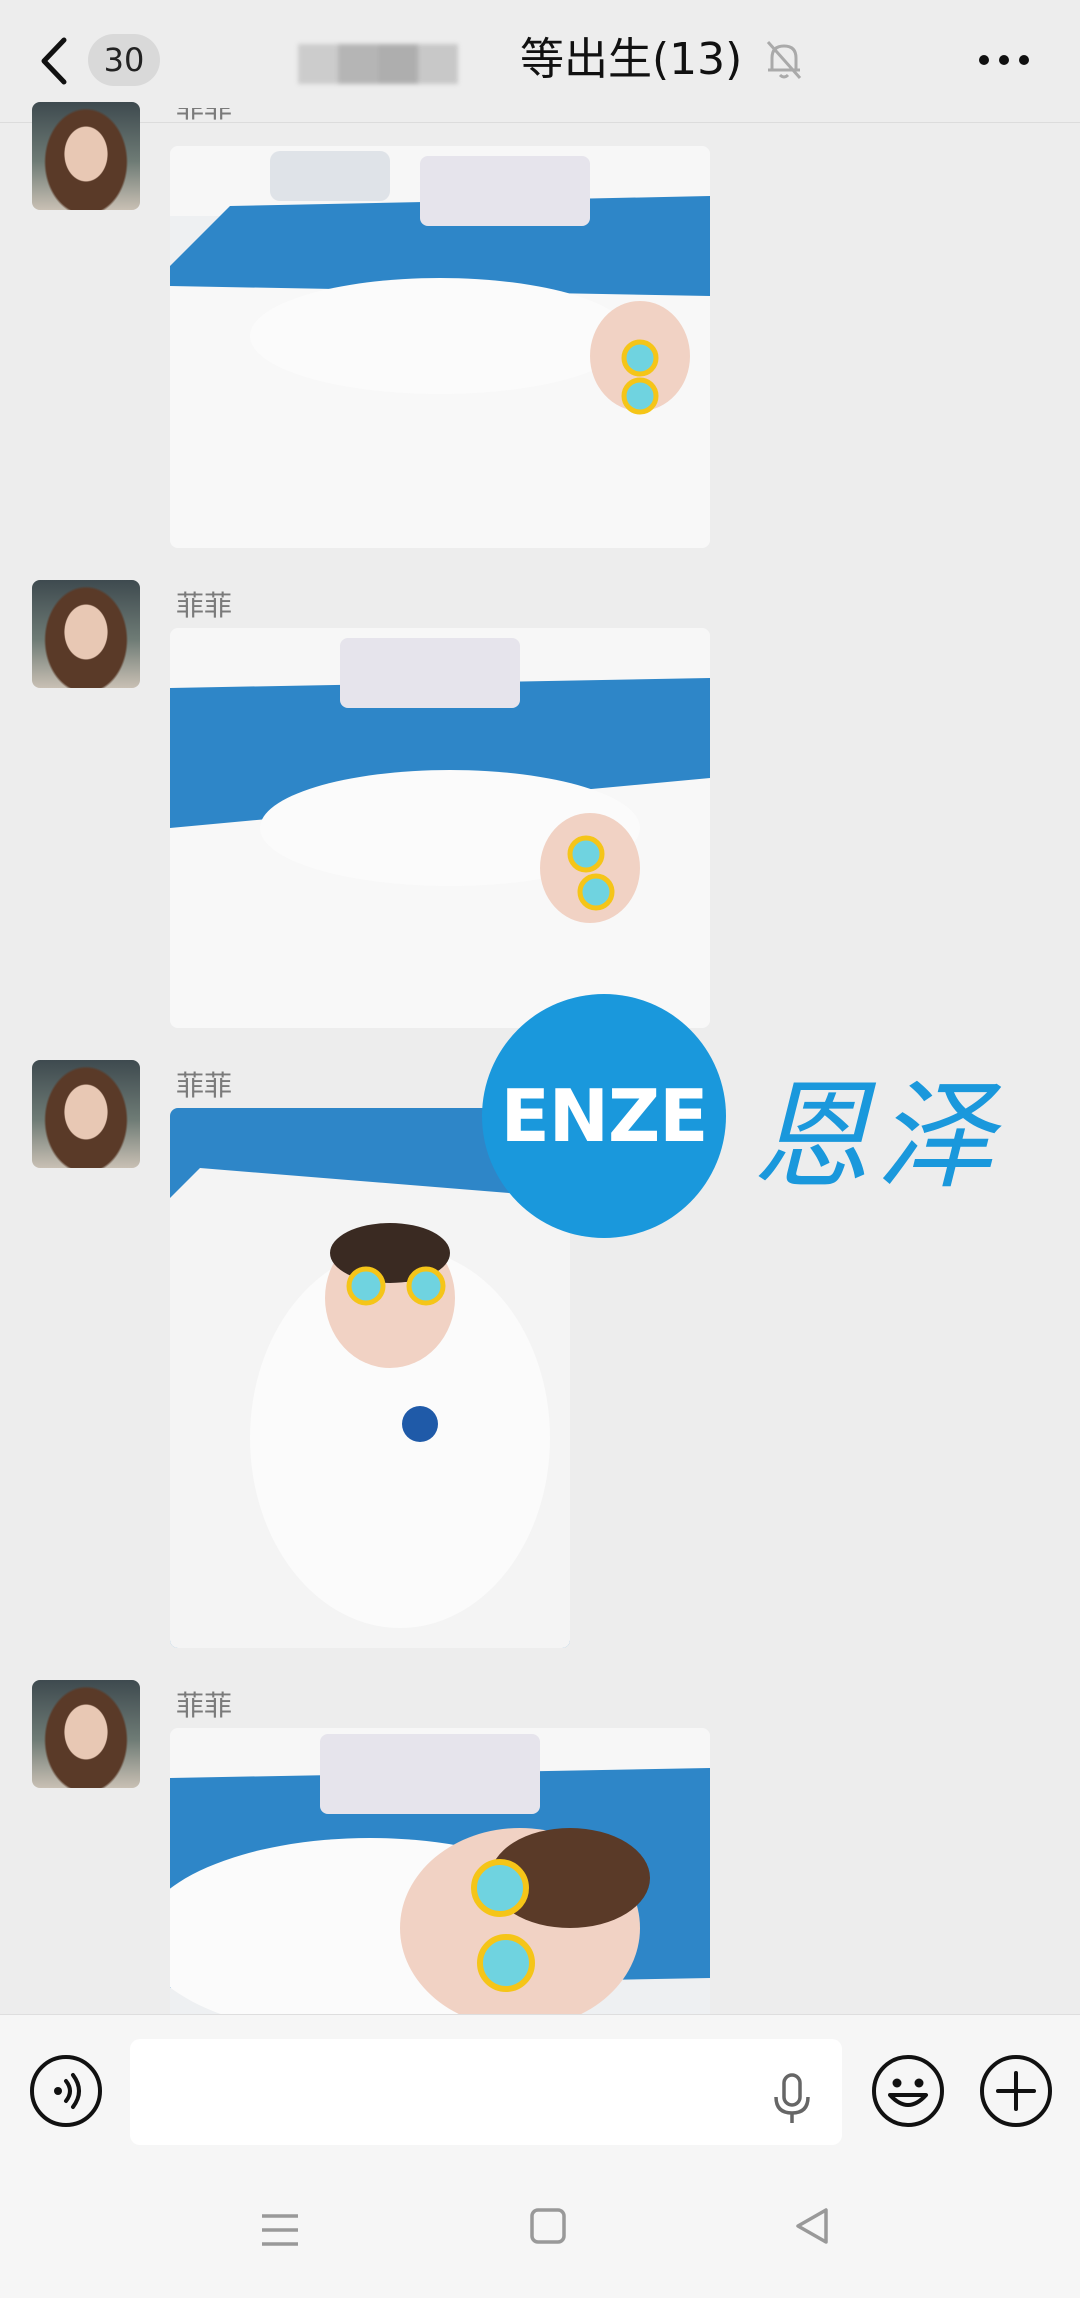 The width and height of the screenshot is (1080, 2298). What do you see at coordinates (124, 60) in the screenshot?
I see `unread-count-badge: 30` at bounding box center [124, 60].